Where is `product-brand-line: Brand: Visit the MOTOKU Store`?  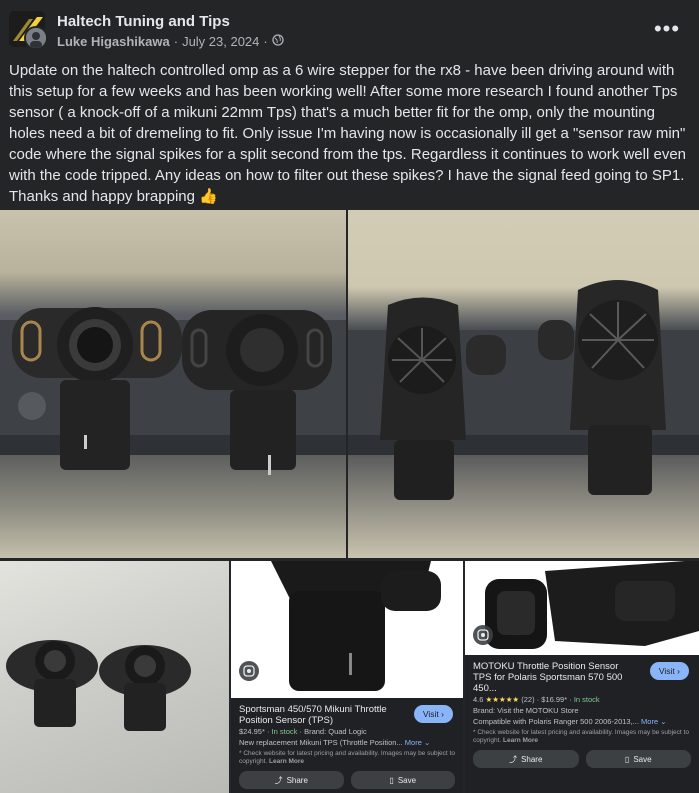 product-brand-line: Brand: Visit the MOTOKU Store is located at coordinates (582, 710).